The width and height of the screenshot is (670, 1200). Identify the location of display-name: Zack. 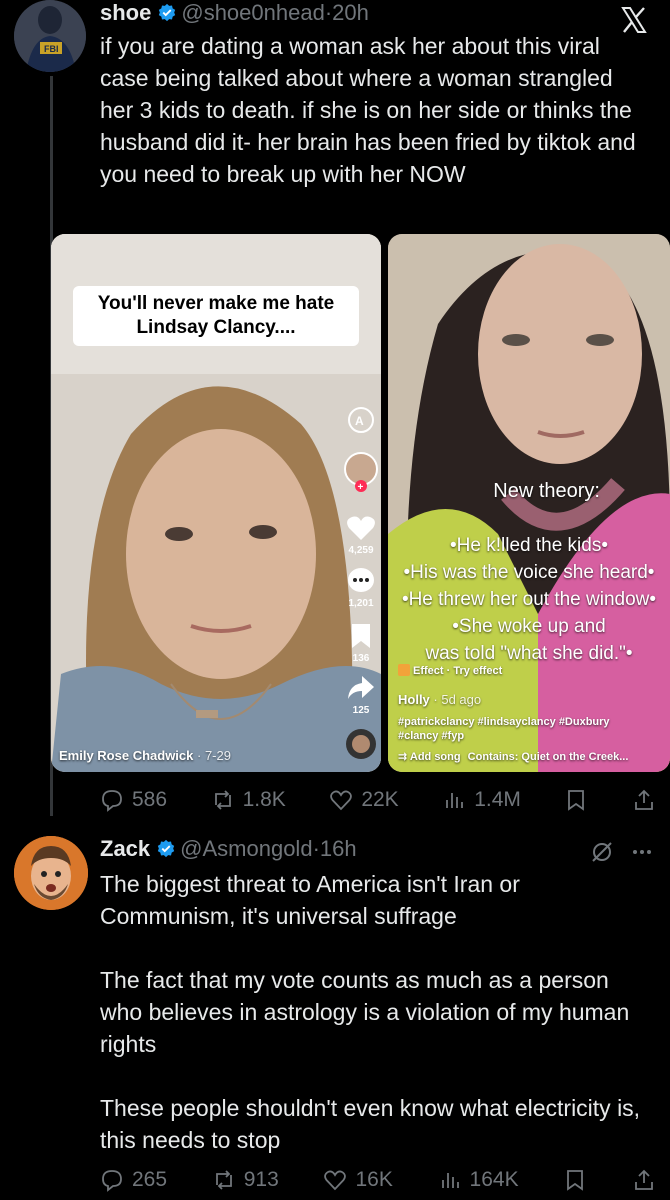
(125, 848).